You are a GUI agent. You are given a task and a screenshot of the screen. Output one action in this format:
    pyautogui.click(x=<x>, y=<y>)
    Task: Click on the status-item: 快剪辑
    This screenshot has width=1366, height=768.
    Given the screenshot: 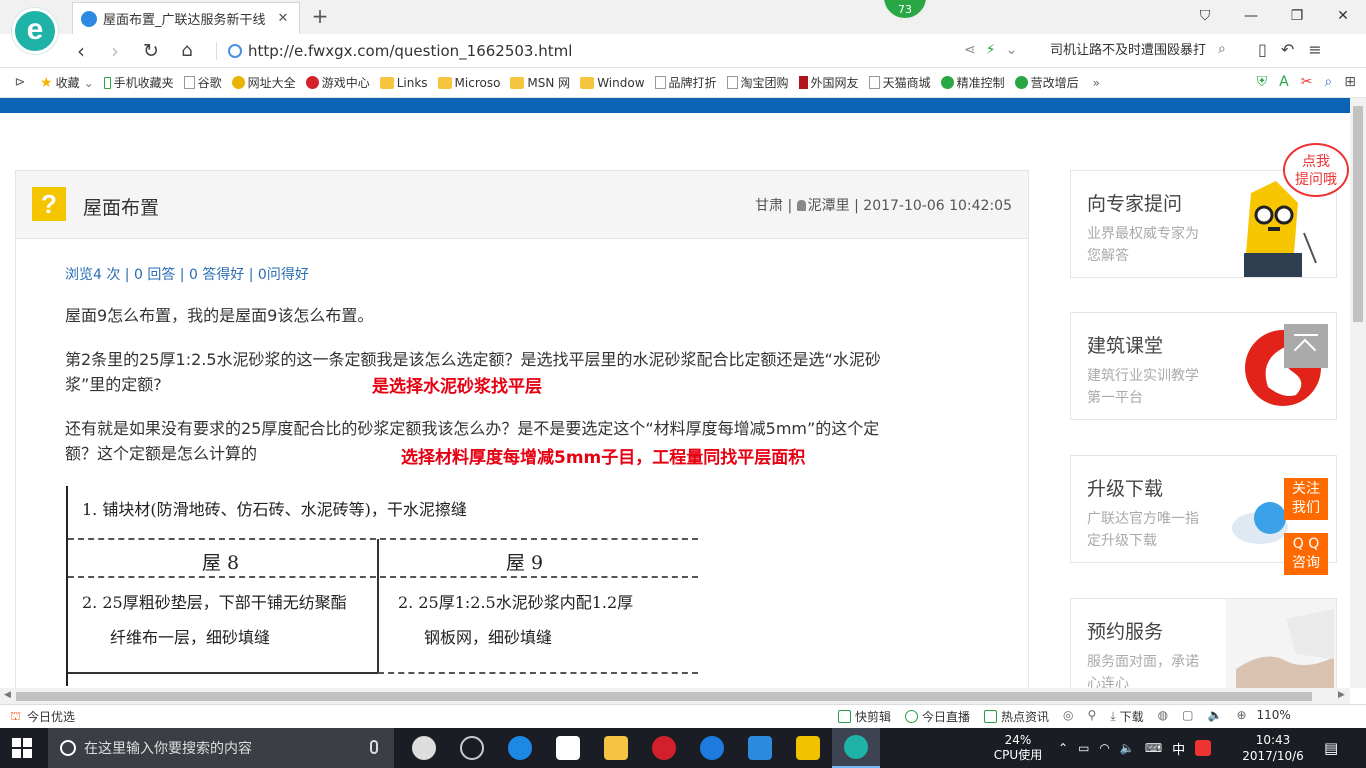 What is the action you would take?
    pyautogui.click(x=864, y=716)
    